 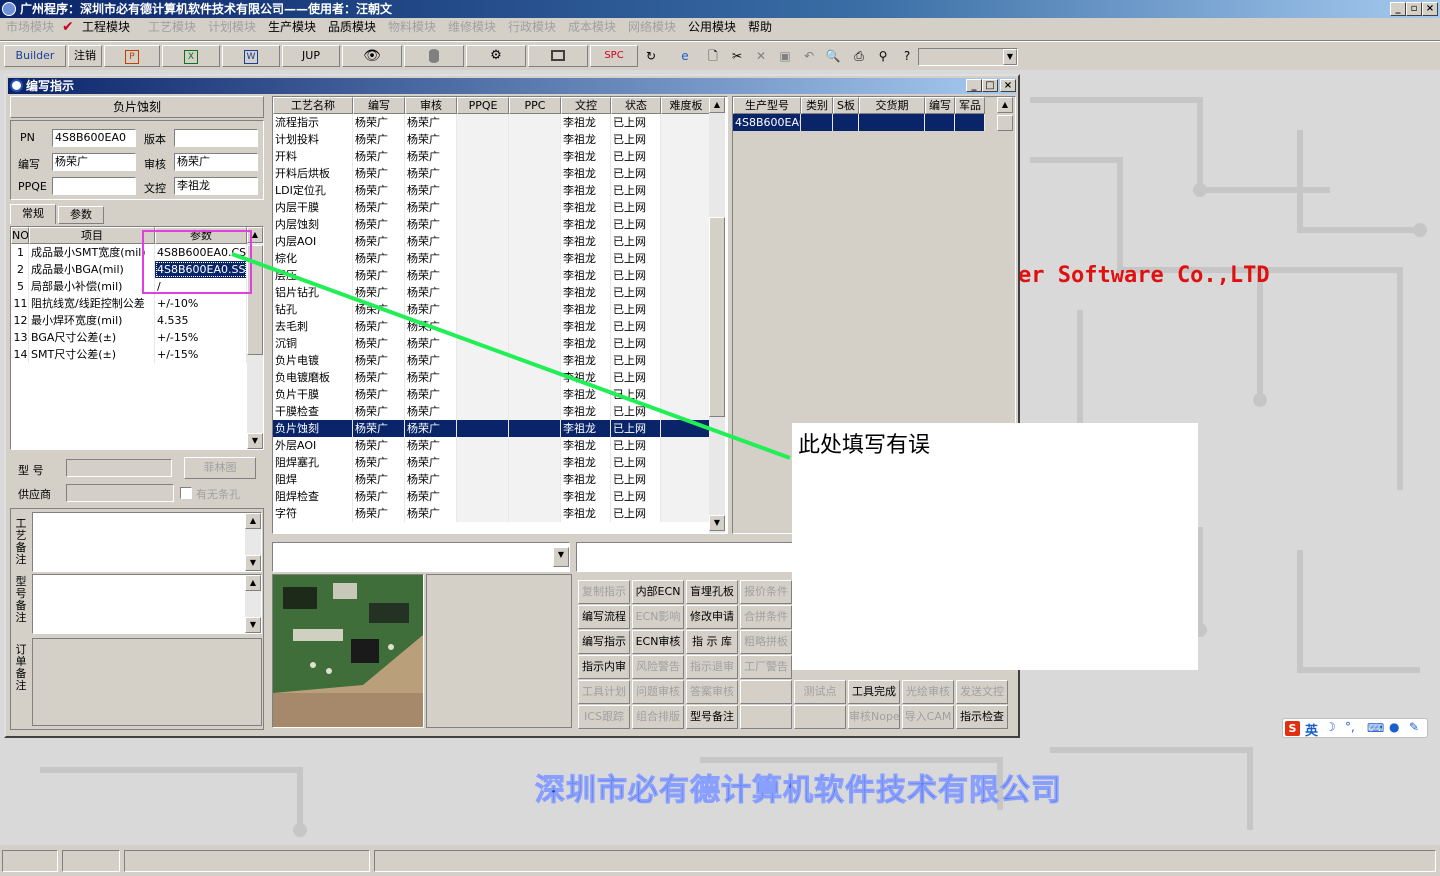 What do you see at coordinates (201, 320) in the screenshot?
I see `param-value: 4.535` at bounding box center [201, 320].